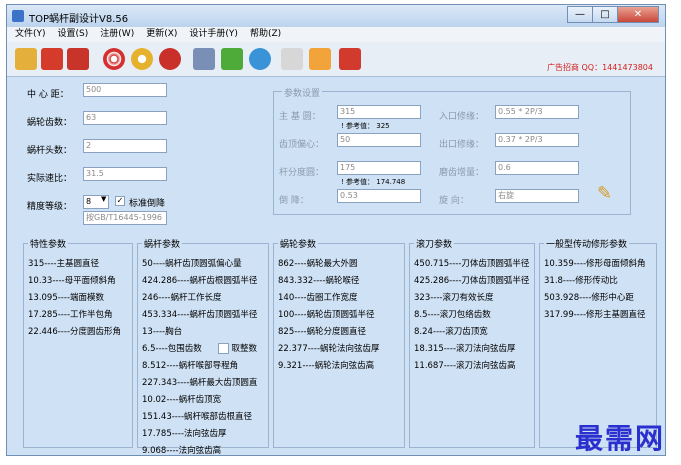 The image size is (681, 465). I want to click on list-item: 22.377----蜗轮法向弦齿厚, so click(329, 349).